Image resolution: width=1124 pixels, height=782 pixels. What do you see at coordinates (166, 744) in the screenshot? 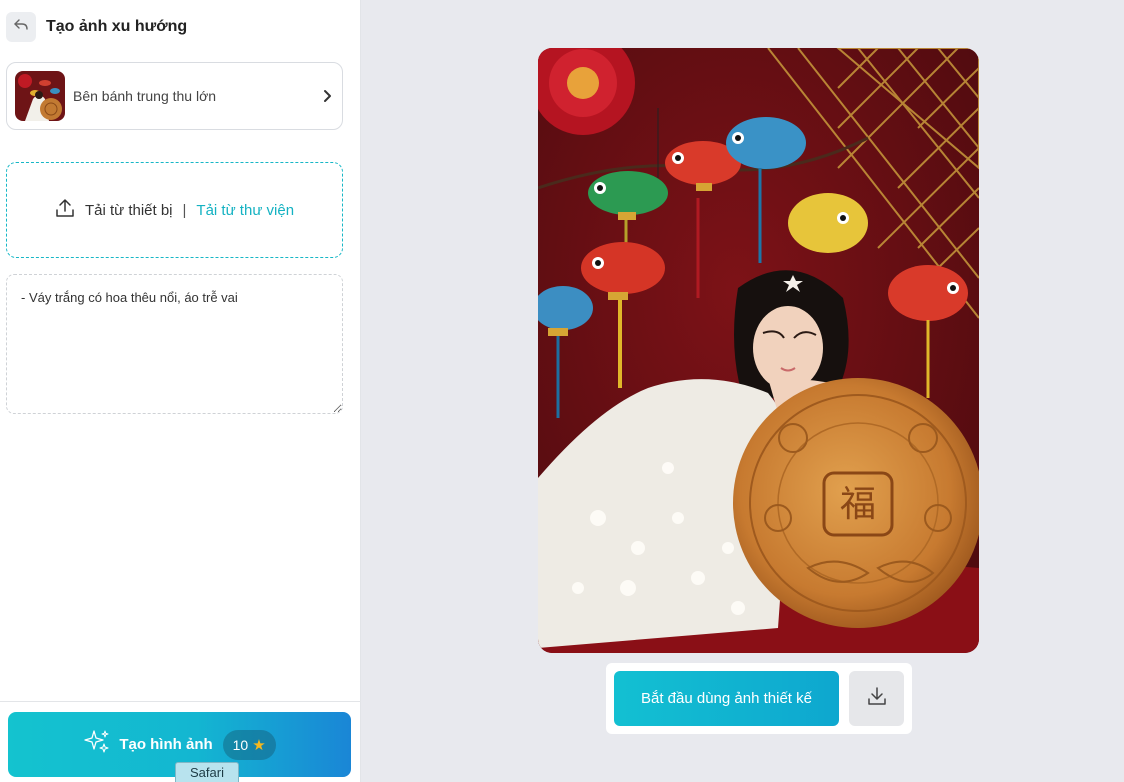
I see `generate-label: Tạo hình ảnh` at bounding box center [166, 744].